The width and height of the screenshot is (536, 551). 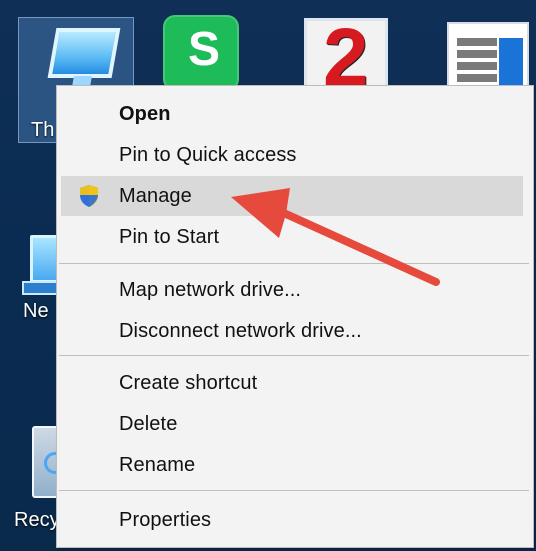 What do you see at coordinates (157, 464) in the screenshot?
I see `menu-item-rename-label: Rename` at bounding box center [157, 464].